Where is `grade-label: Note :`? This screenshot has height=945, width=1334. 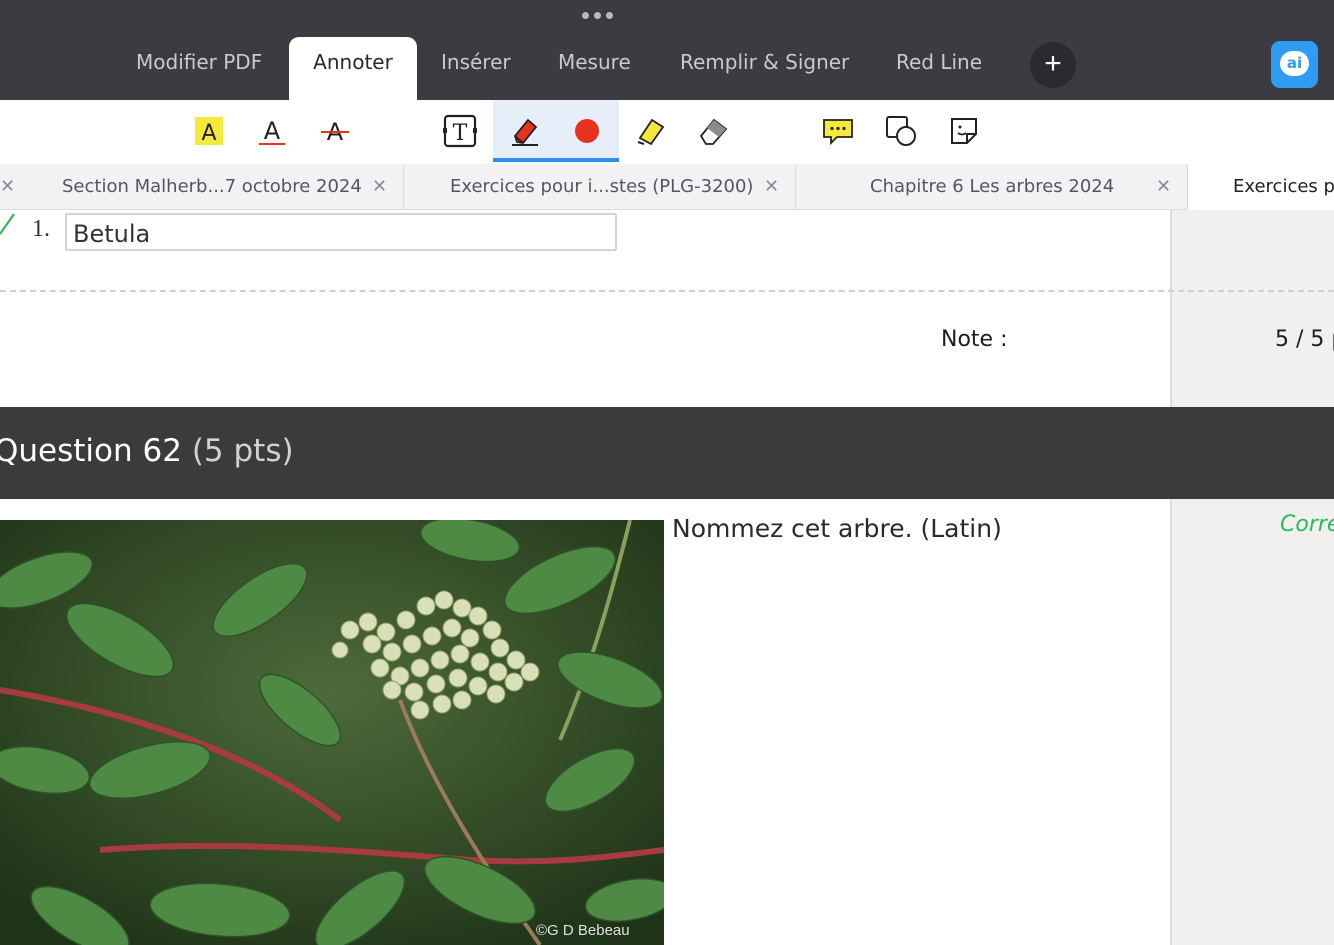 grade-label: Note : is located at coordinates (974, 339).